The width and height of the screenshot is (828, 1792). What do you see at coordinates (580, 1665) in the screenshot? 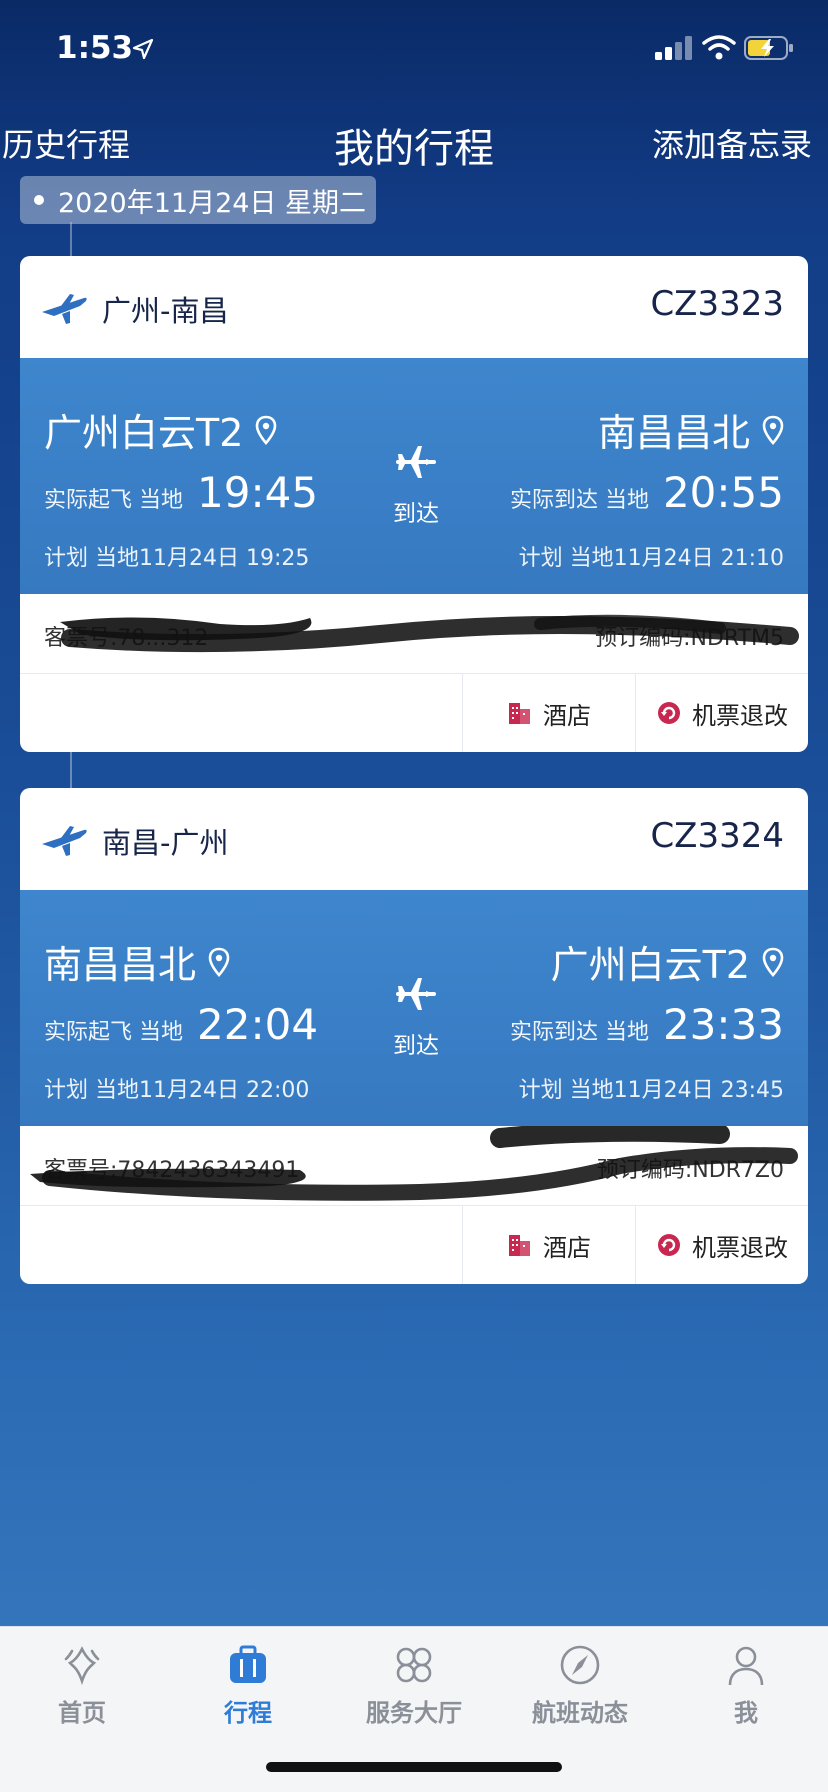
I see `compass-icon` at bounding box center [580, 1665].